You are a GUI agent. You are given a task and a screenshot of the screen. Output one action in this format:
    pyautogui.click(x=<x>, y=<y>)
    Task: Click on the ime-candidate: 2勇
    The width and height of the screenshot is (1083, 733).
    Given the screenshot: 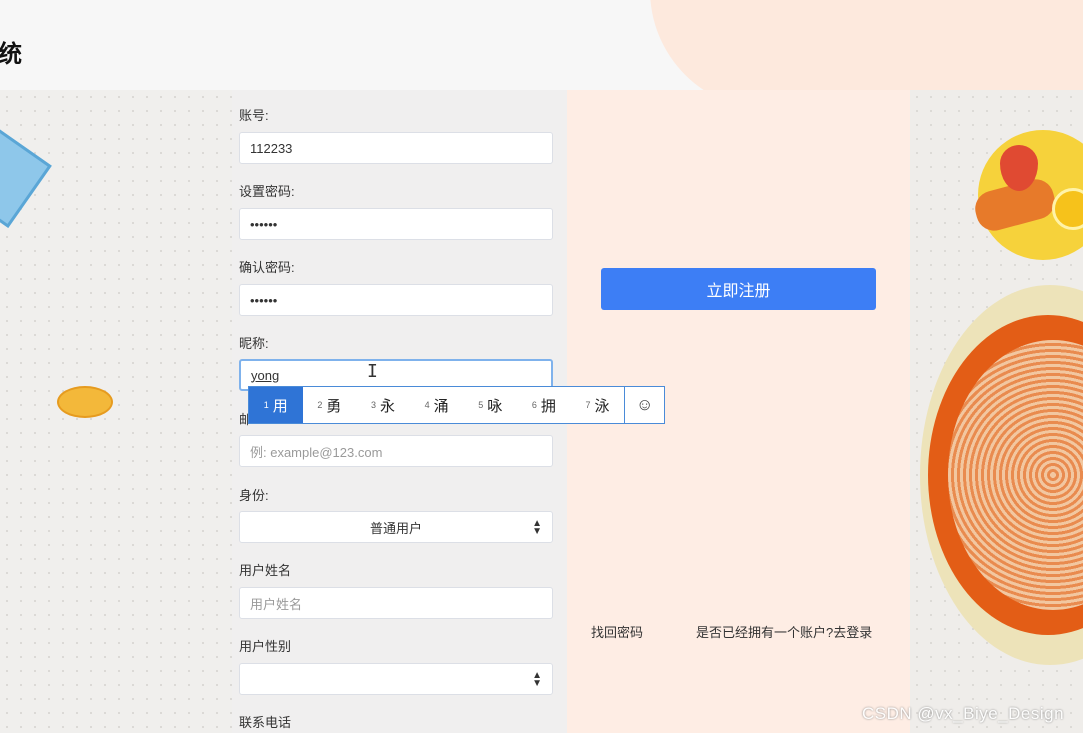 What is the action you would take?
    pyautogui.click(x=330, y=405)
    